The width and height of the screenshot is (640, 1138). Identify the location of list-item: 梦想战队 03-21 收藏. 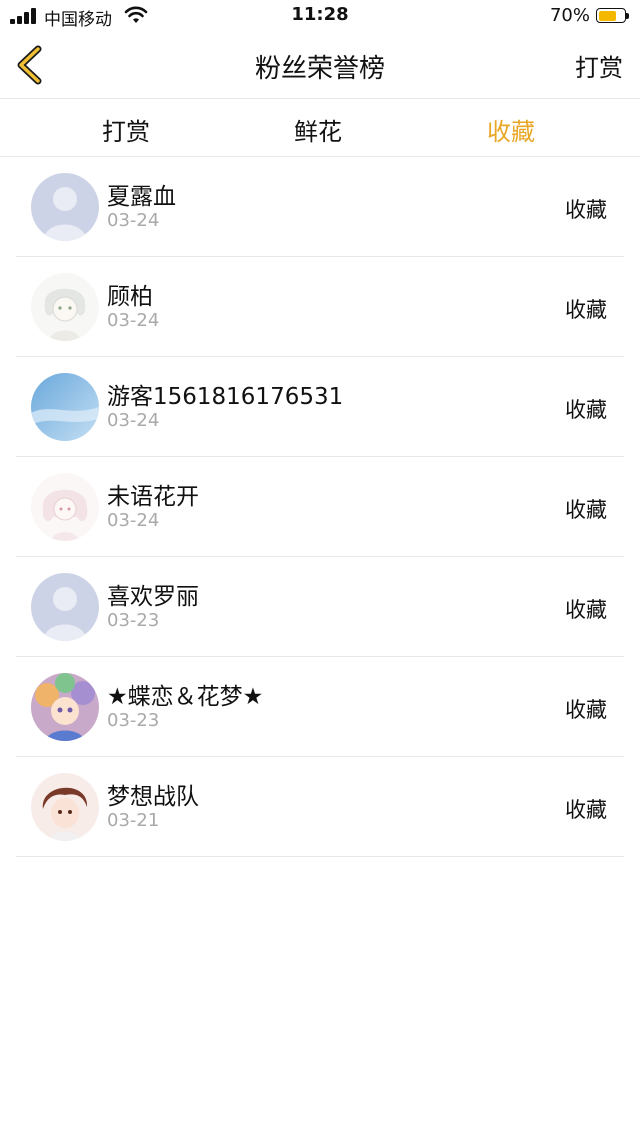
(320, 807).